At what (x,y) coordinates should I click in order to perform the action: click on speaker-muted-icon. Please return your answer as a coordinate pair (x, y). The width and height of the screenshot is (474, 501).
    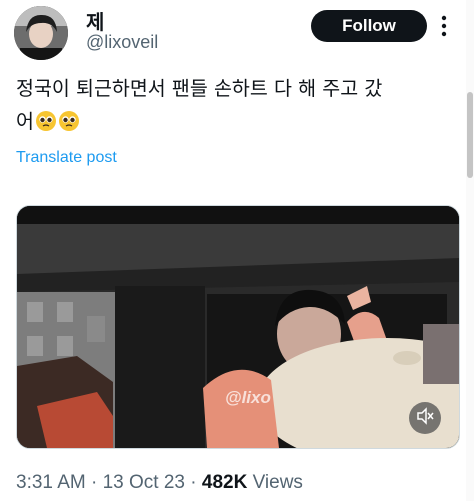
    Looking at the image, I should click on (425, 418).